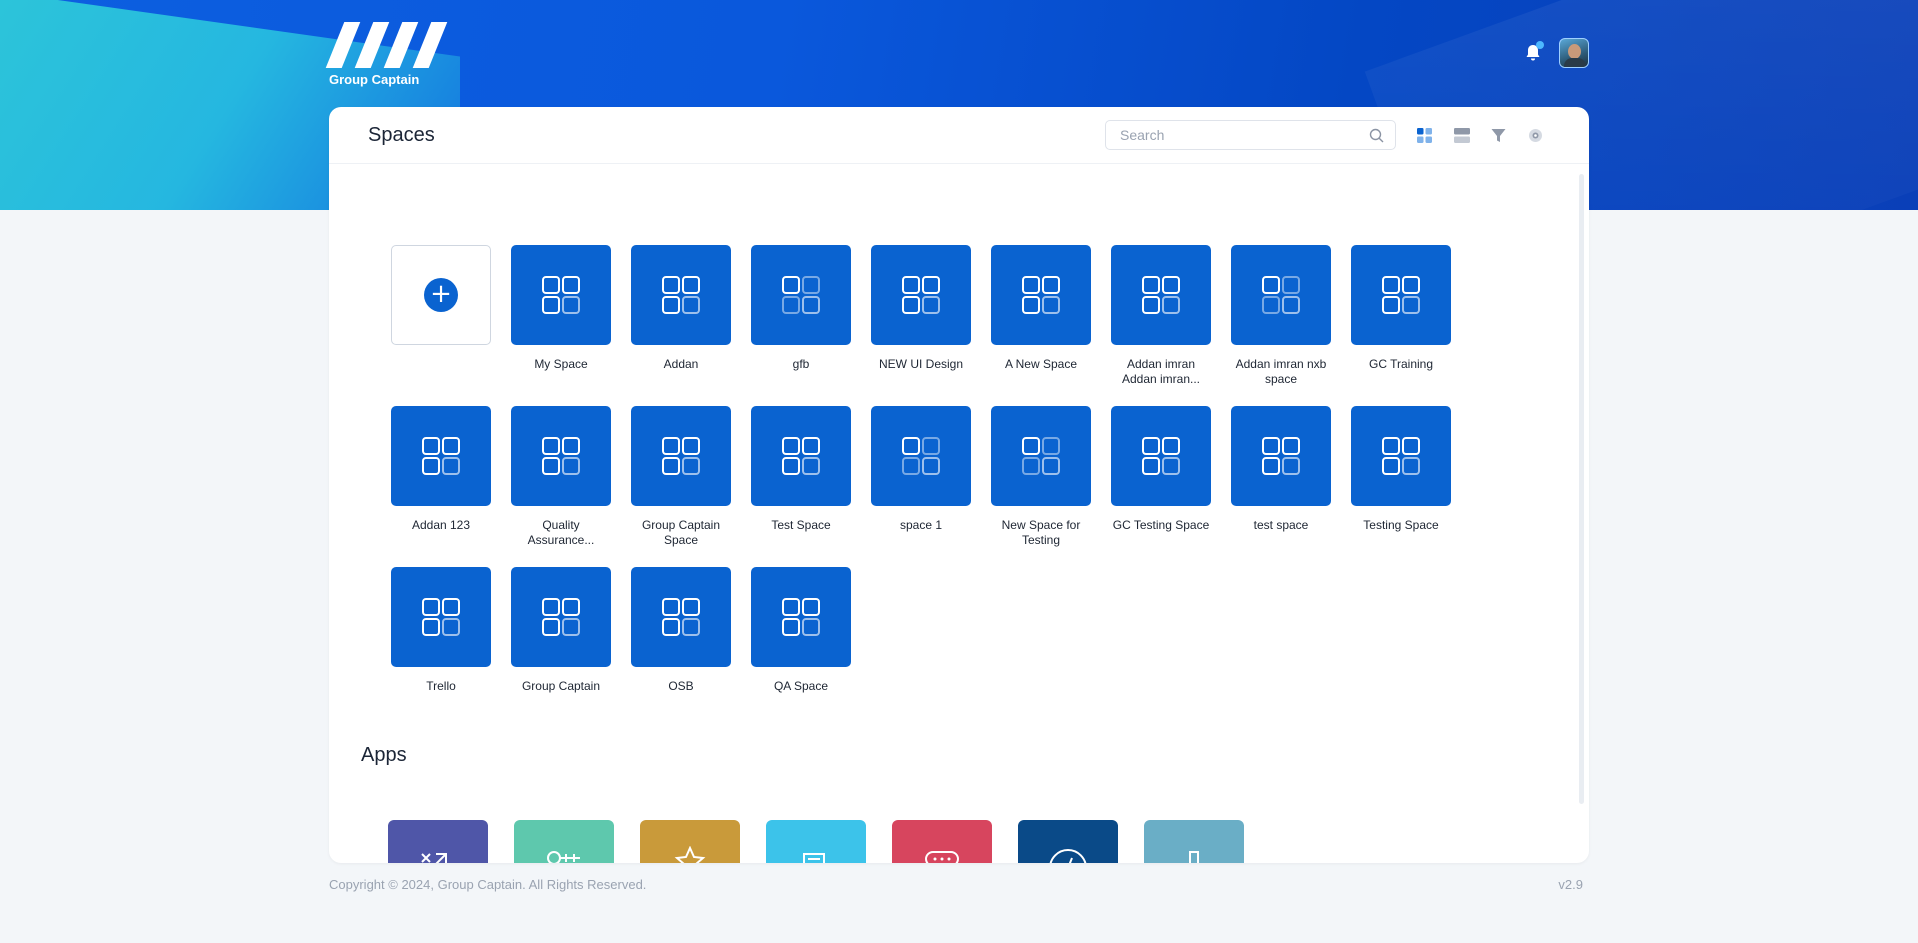 The image size is (1918, 943). I want to click on filter-icon, so click(1498, 135).